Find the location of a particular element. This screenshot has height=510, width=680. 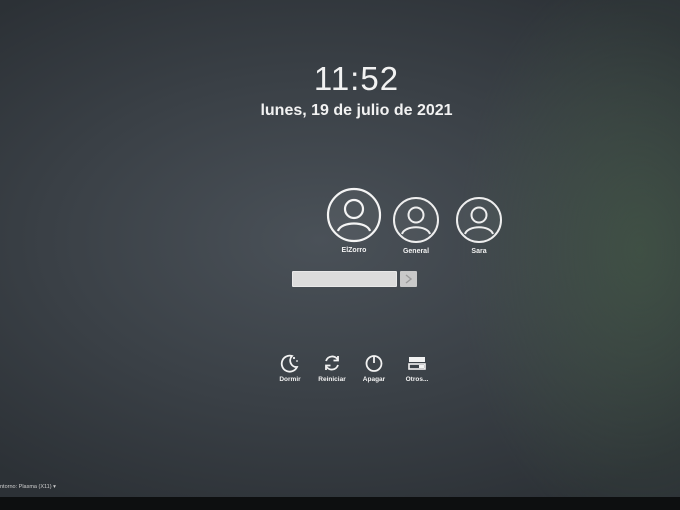

user-name: ElZorro is located at coordinates (354, 250).